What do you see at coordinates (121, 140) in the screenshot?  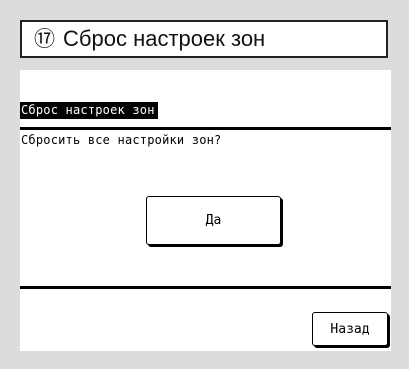 I see `confirmation-question: Сбросить все настройки зон?` at bounding box center [121, 140].